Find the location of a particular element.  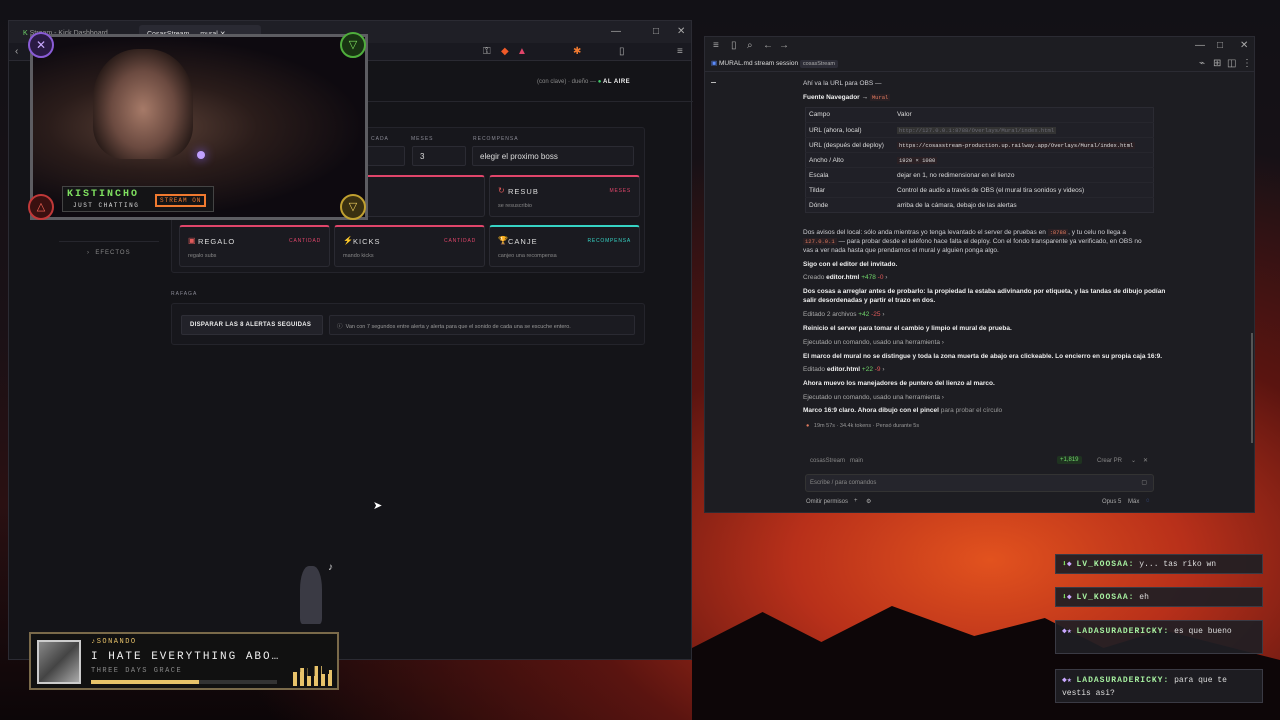

prompt-footer: Omitir permisos + ⚙ Opus 5 Máx ◌ is located at coordinates (980, 502).